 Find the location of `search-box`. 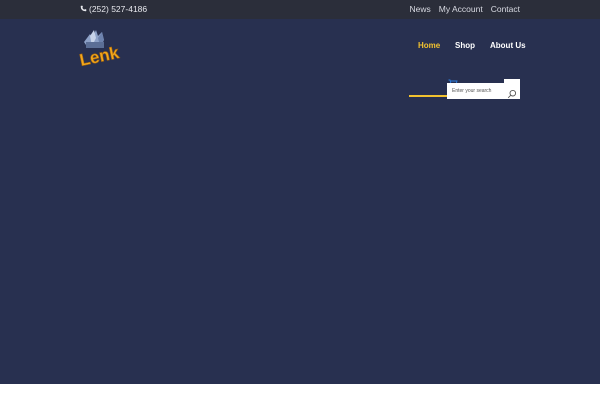

search-box is located at coordinates (483, 89).